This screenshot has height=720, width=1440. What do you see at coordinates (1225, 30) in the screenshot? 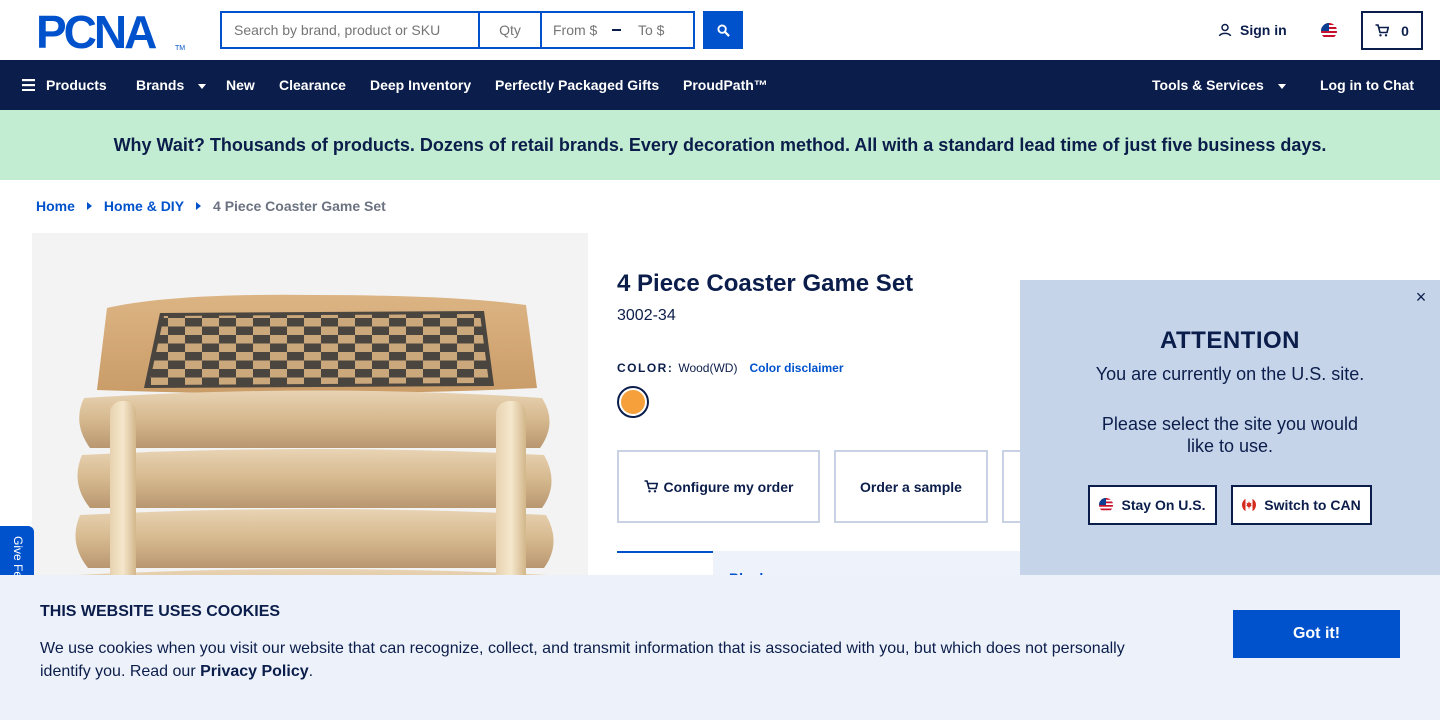
I see `user-icon` at bounding box center [1225, 30].